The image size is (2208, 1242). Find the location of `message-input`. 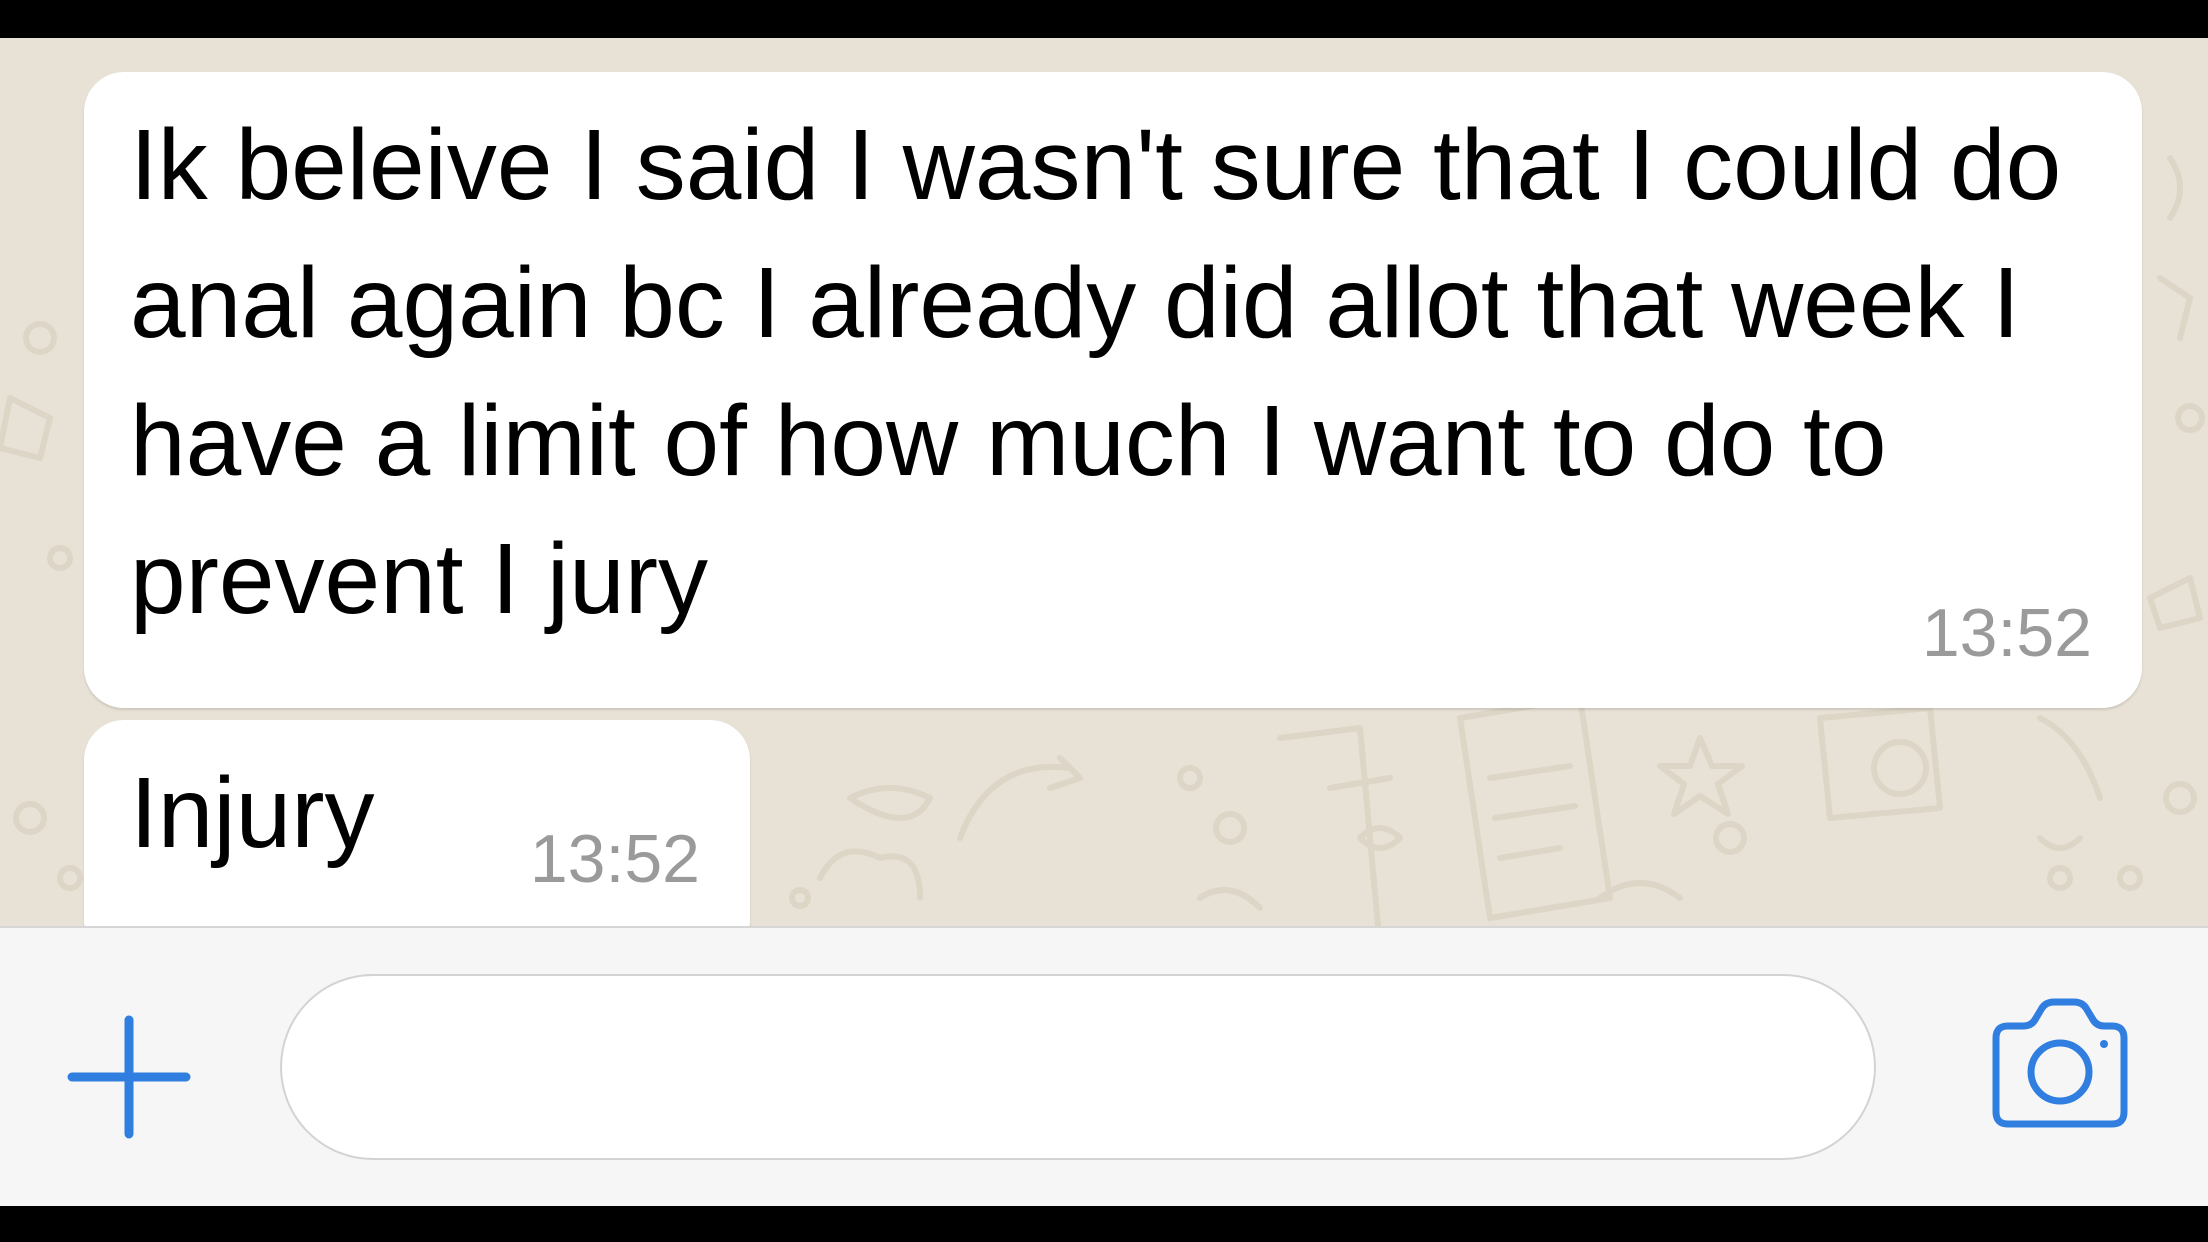

message-input is located at coordinates (1078, 1067).